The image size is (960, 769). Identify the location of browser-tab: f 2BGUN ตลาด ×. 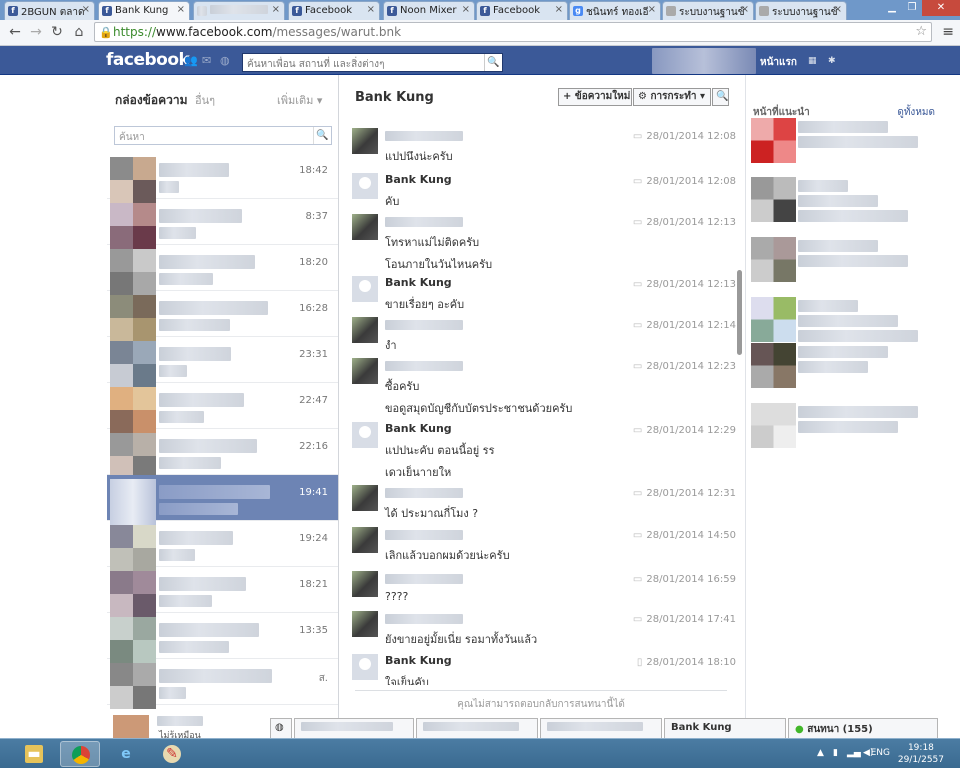
(49, 10).